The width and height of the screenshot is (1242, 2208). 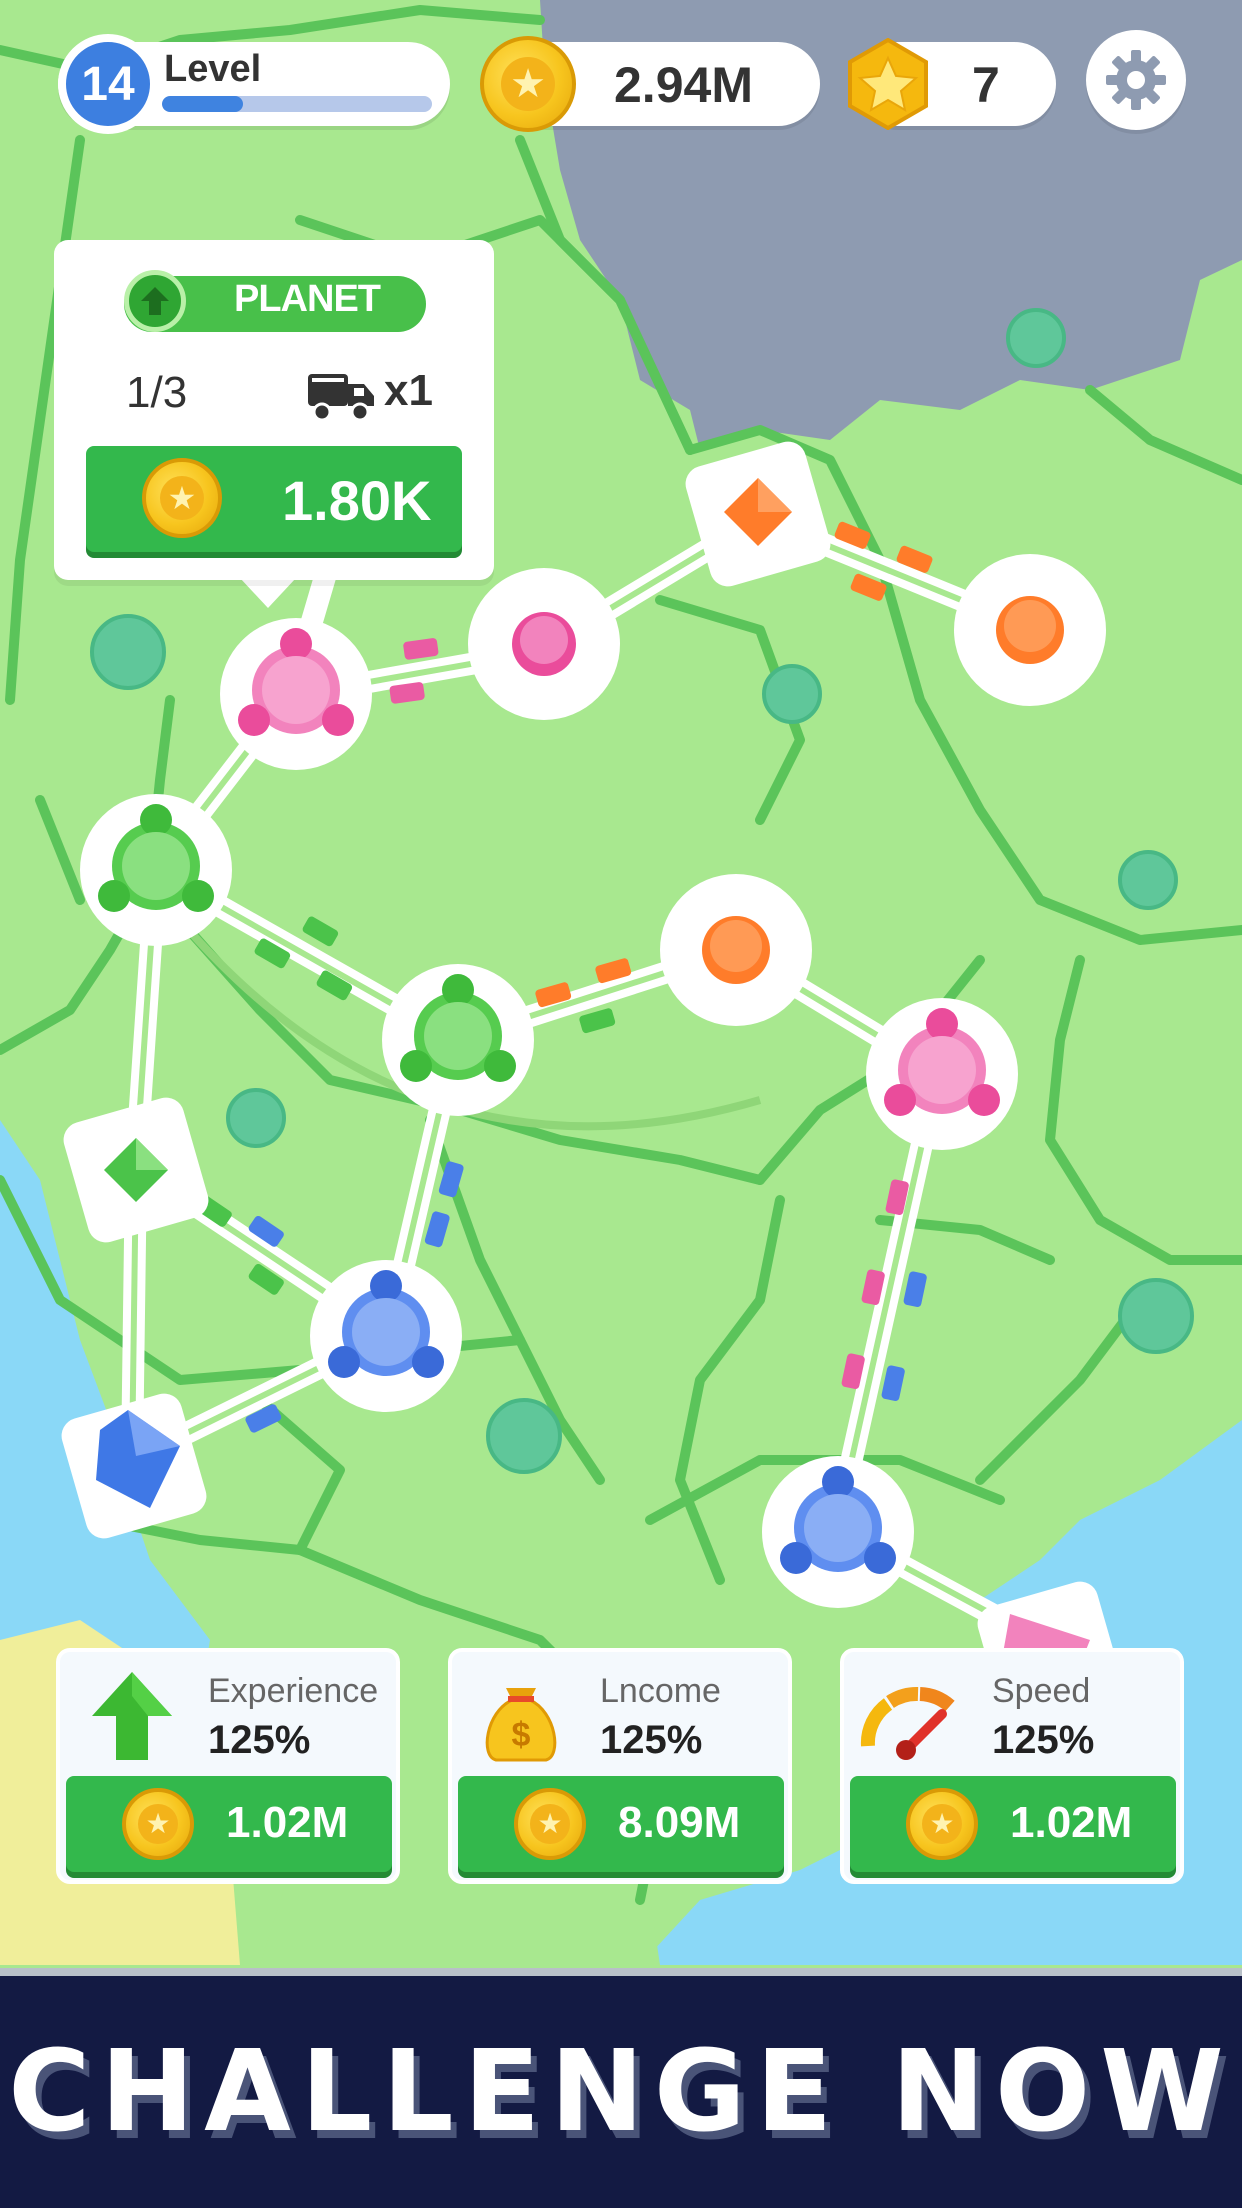 What do you see at coordinates (341, 398) in the screenshot?
I see `truck-icon` at bounding box center [341, 398].